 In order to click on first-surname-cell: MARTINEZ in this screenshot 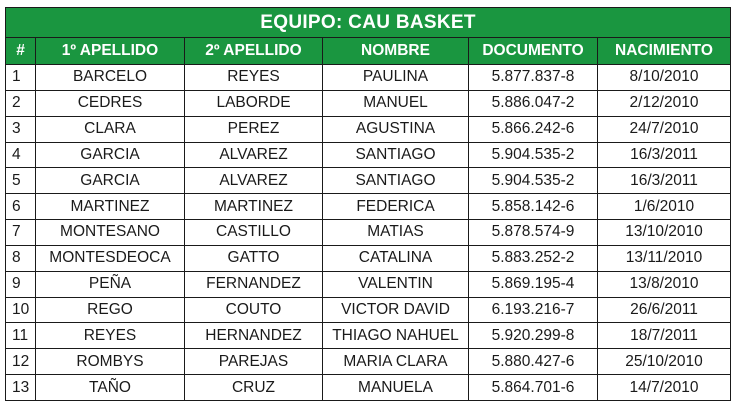, I will do `click(110, 207)`.